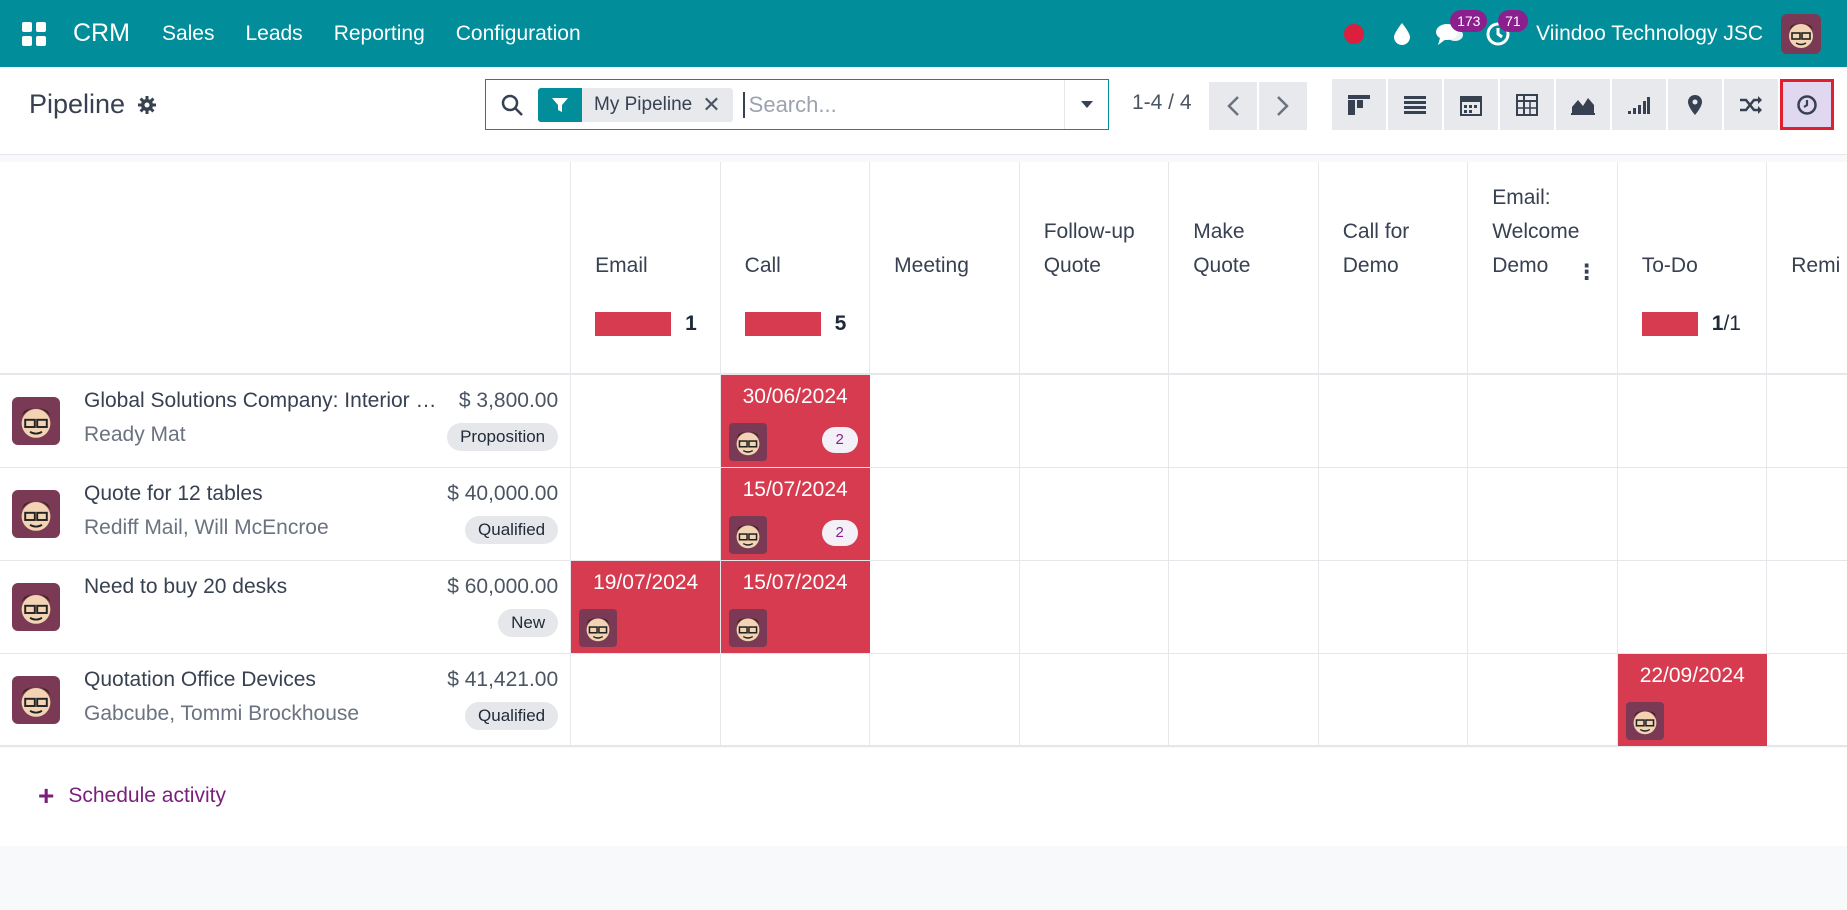 The width and height of the screenshot is (1847, 910). What do you see at coordinates (1639, 104) in the screenshot?
I see `cohort-view-button` at bounding box center [1639, 104].